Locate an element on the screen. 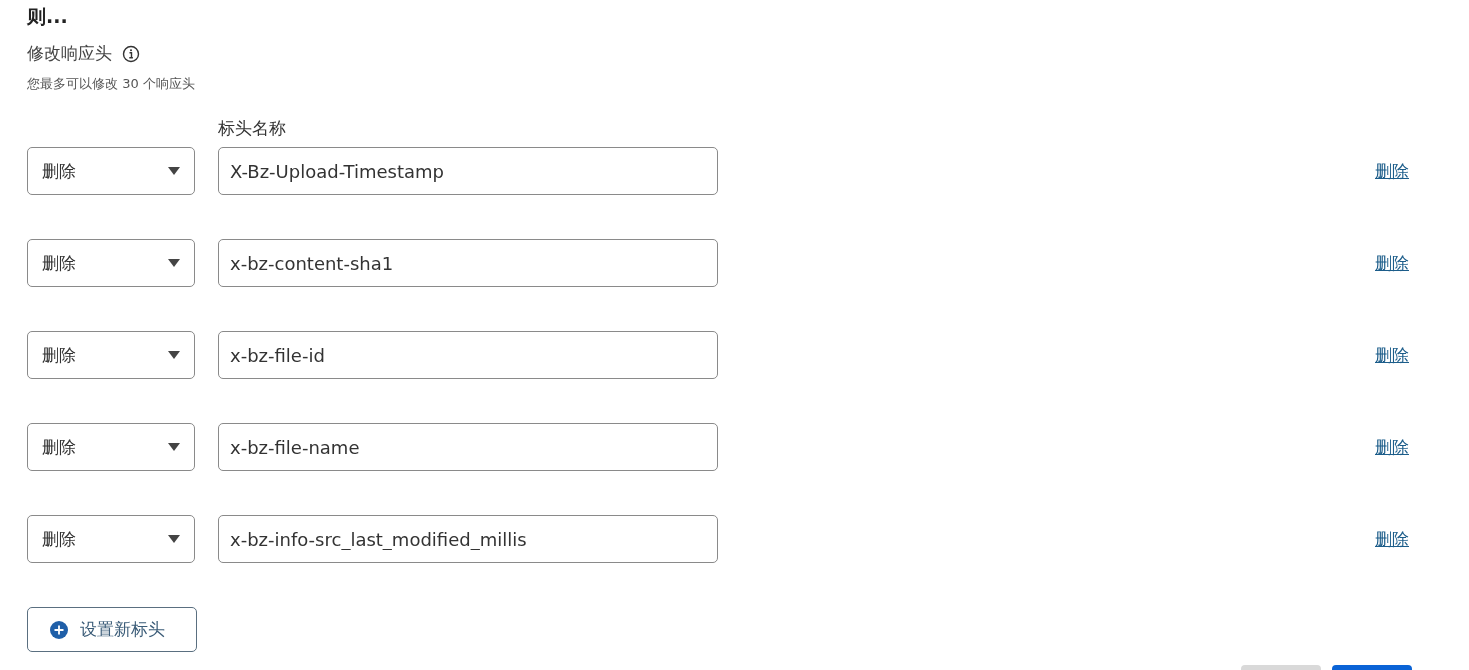 The height and width of the screenshot is (670, 1469). add-header-button: 设置新标头 is located at coordinates (112, 629).